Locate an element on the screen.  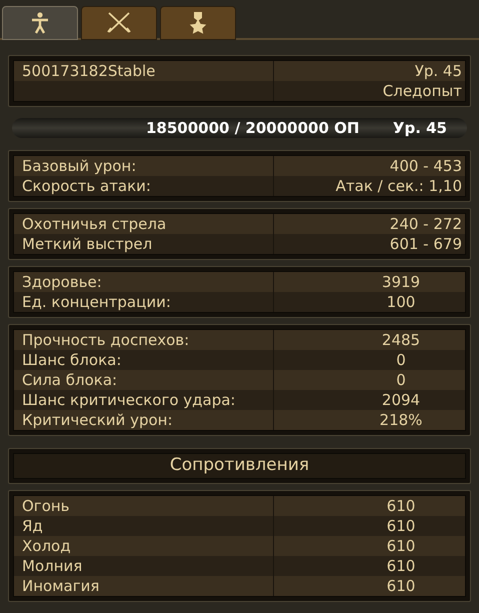
experience-text: 18500000 / 20000000 ОП is located at coordinates (253, 128).